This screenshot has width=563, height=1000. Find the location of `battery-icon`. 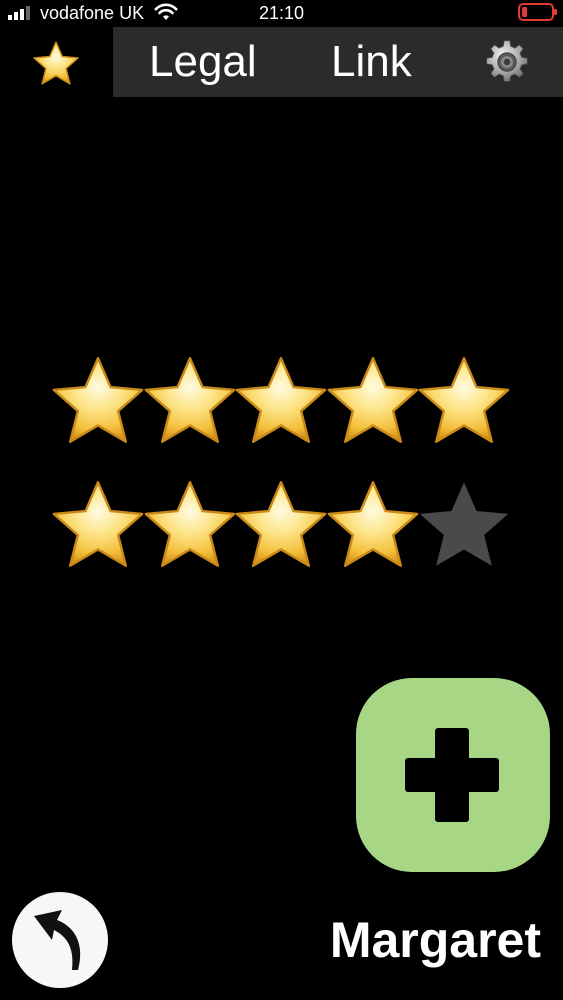

battery-icon is located at coordinates (537, 12).